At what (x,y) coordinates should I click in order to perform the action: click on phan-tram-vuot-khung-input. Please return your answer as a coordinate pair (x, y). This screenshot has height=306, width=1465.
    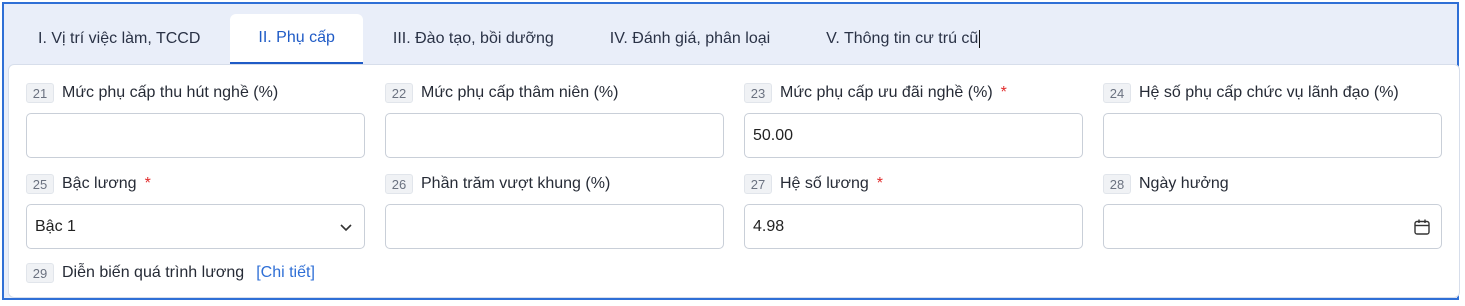
    Looking at the image, I should click on (554, 226).